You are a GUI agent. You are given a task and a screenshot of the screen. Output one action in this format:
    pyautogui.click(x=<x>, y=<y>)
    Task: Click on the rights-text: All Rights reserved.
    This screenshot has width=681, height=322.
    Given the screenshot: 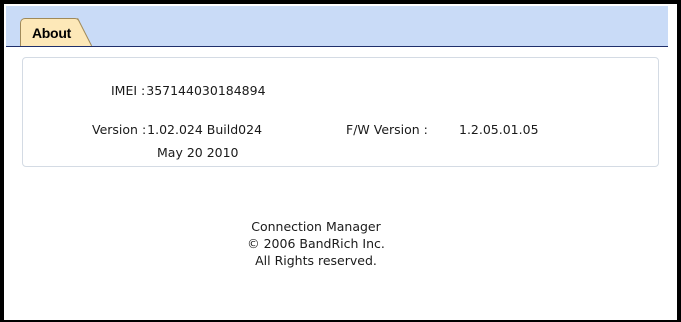 What is the action you would take?
    pyautogui.click(x=316, y=260)
    